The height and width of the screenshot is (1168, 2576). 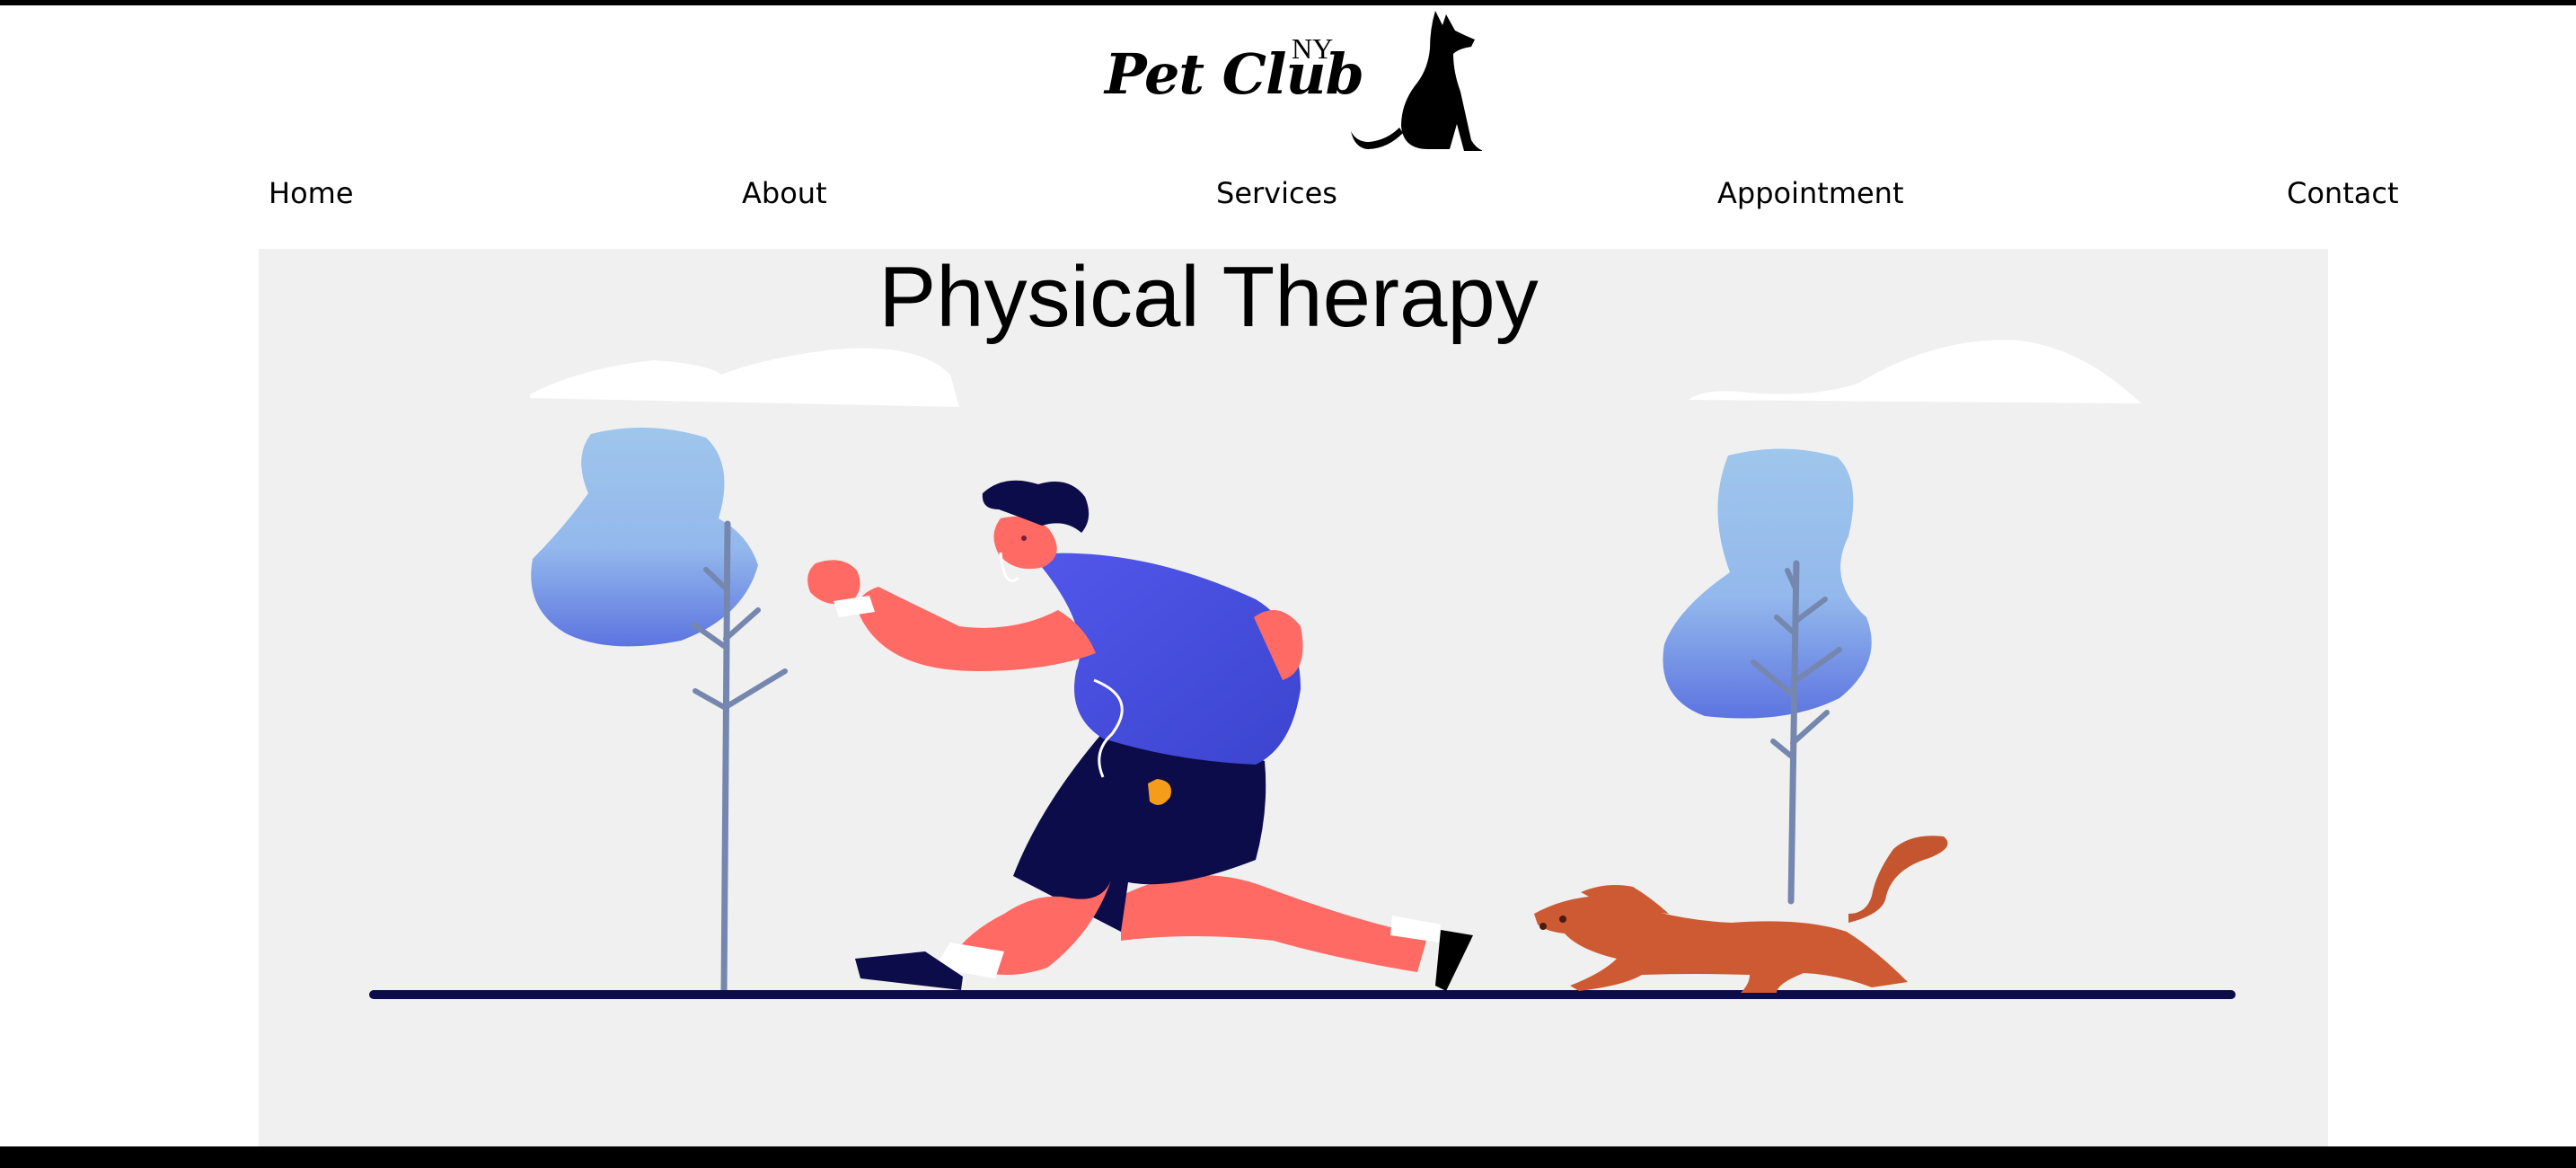 I want to click on main-nav: Home About Services Appointment Contact, so click(x=1288, y=203).